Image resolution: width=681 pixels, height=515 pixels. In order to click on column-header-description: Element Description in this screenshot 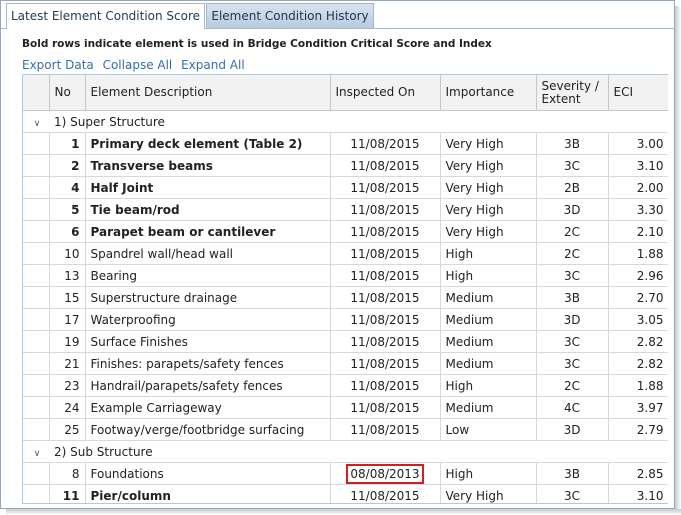, I will do `click(208, 93)`.